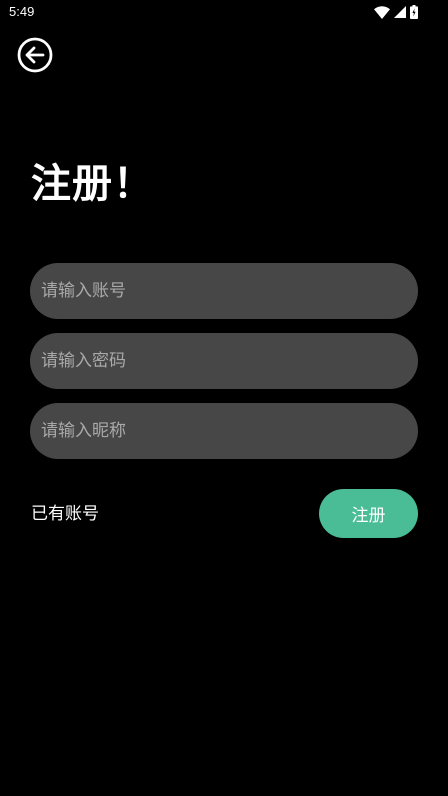 This screenshot has height=796, width=448. Describe the element at coordinates (22, 11) in the screenshot. I see `status-time: 5:49` at that location.